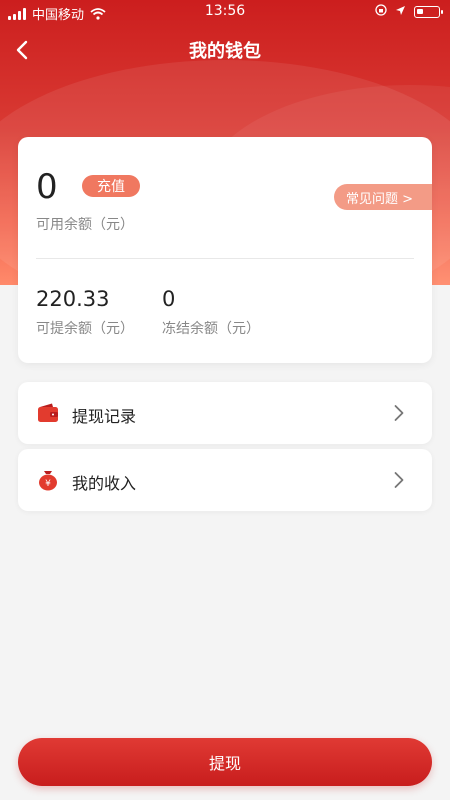  Describe the element at coordinates (47, 187) in the screenshot. I see `available-balance-value: 0` at that location.